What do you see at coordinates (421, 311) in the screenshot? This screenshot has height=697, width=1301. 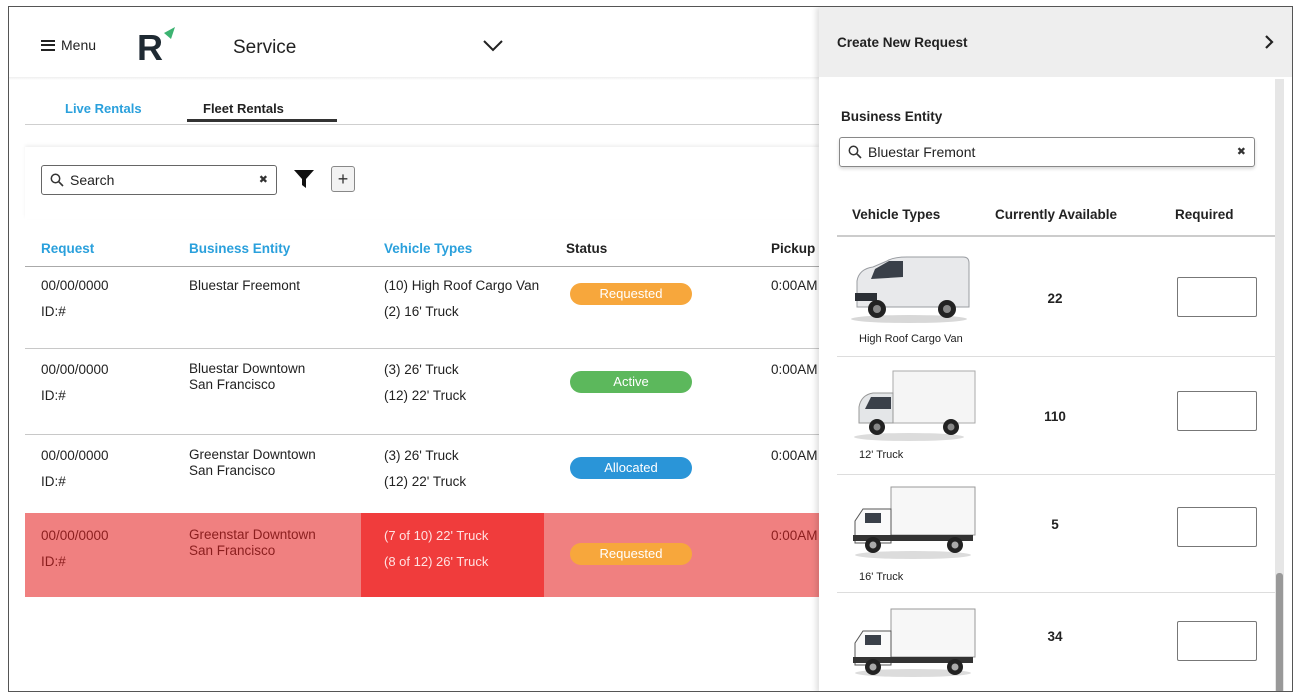 I see `vehicle-type-line: (2) 16' Truck` at bounding box center [421, 311].